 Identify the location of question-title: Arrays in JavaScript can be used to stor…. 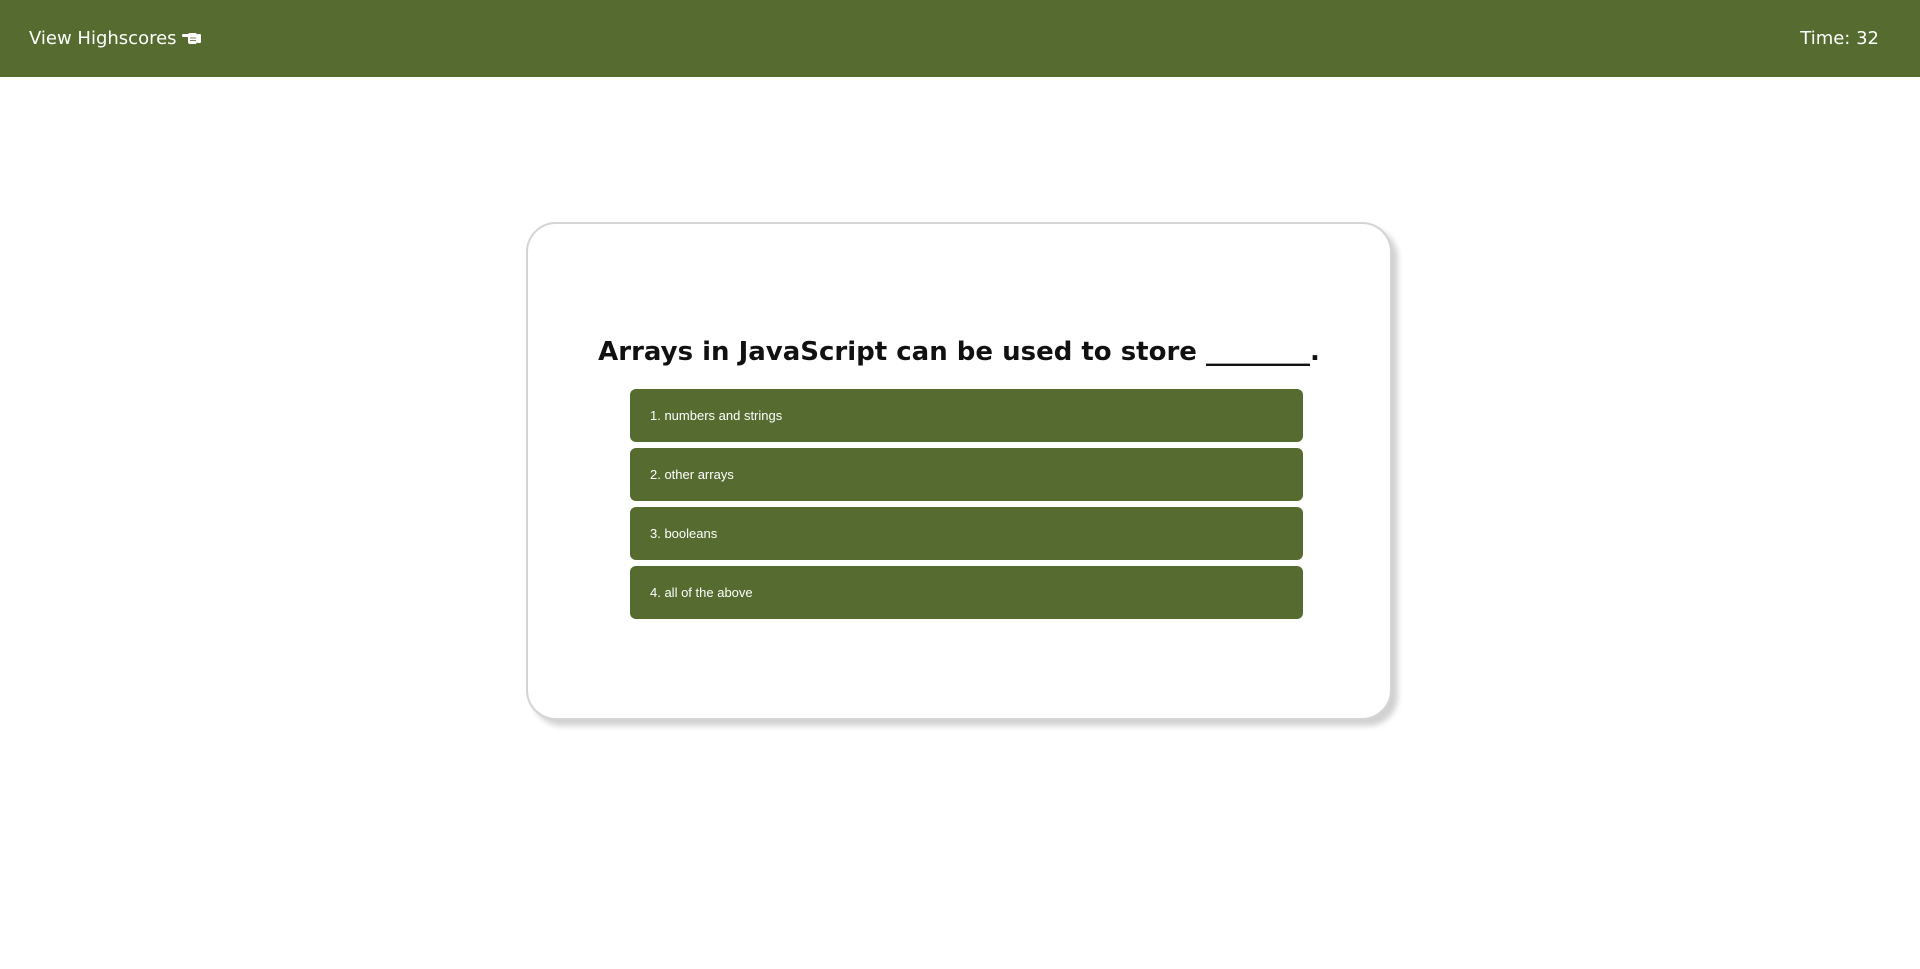
(959, 352).